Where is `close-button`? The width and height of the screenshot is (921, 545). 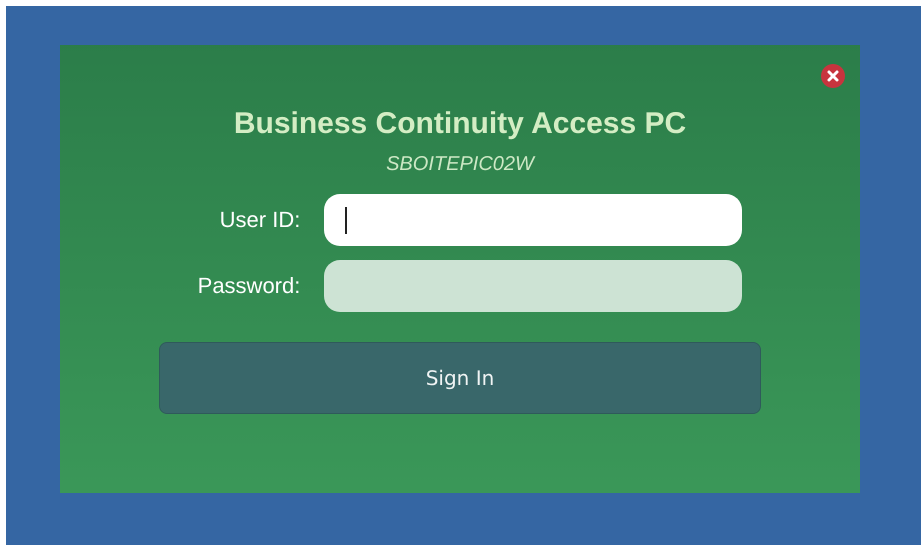 close-button is located at coordinates (833, 76).